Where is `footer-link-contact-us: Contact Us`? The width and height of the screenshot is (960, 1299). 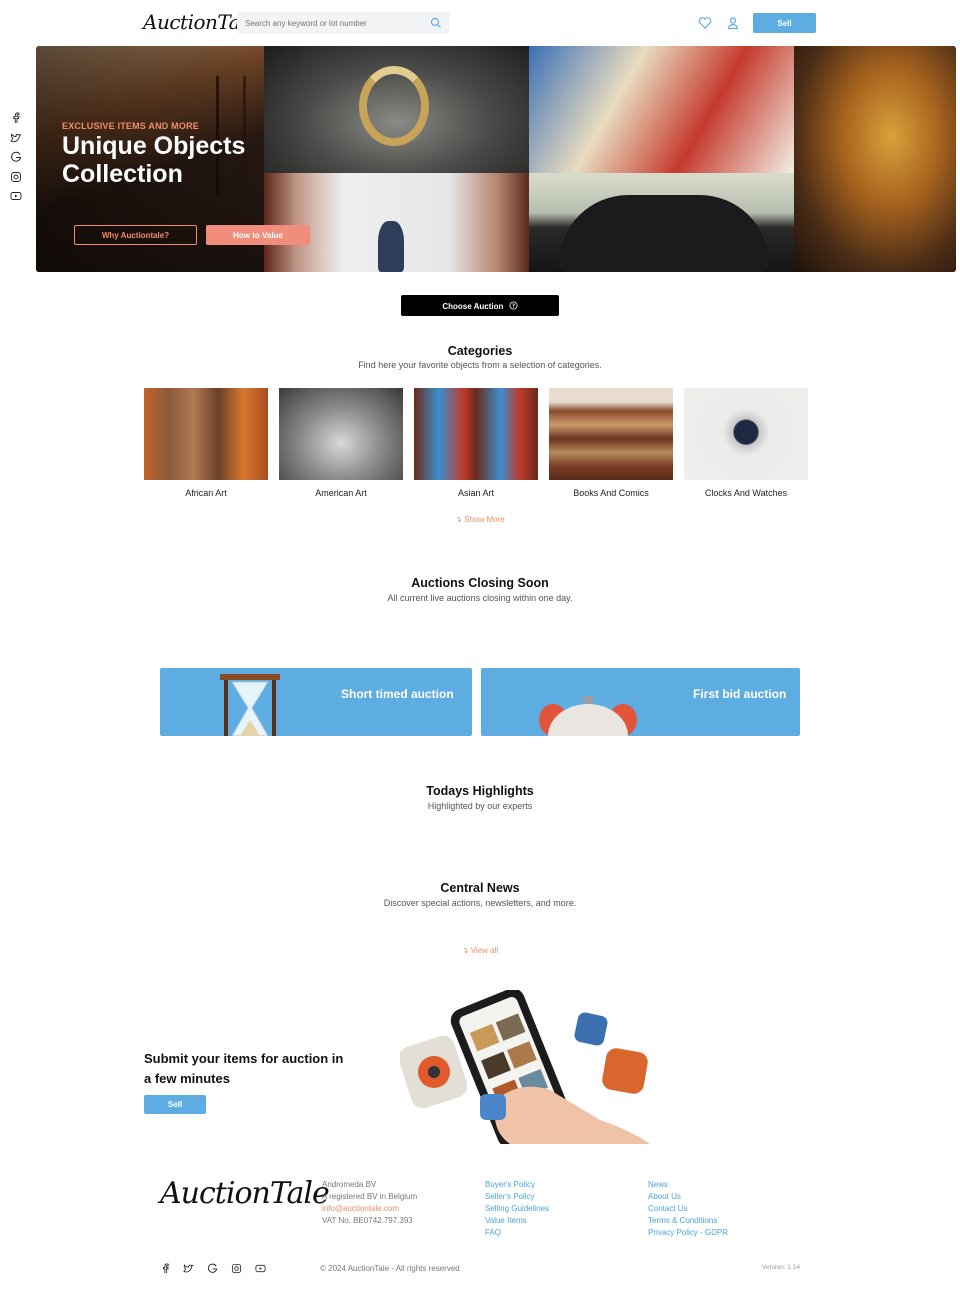
footer-link-contact-us: Contact Us is located at coordinates (688, 1209).